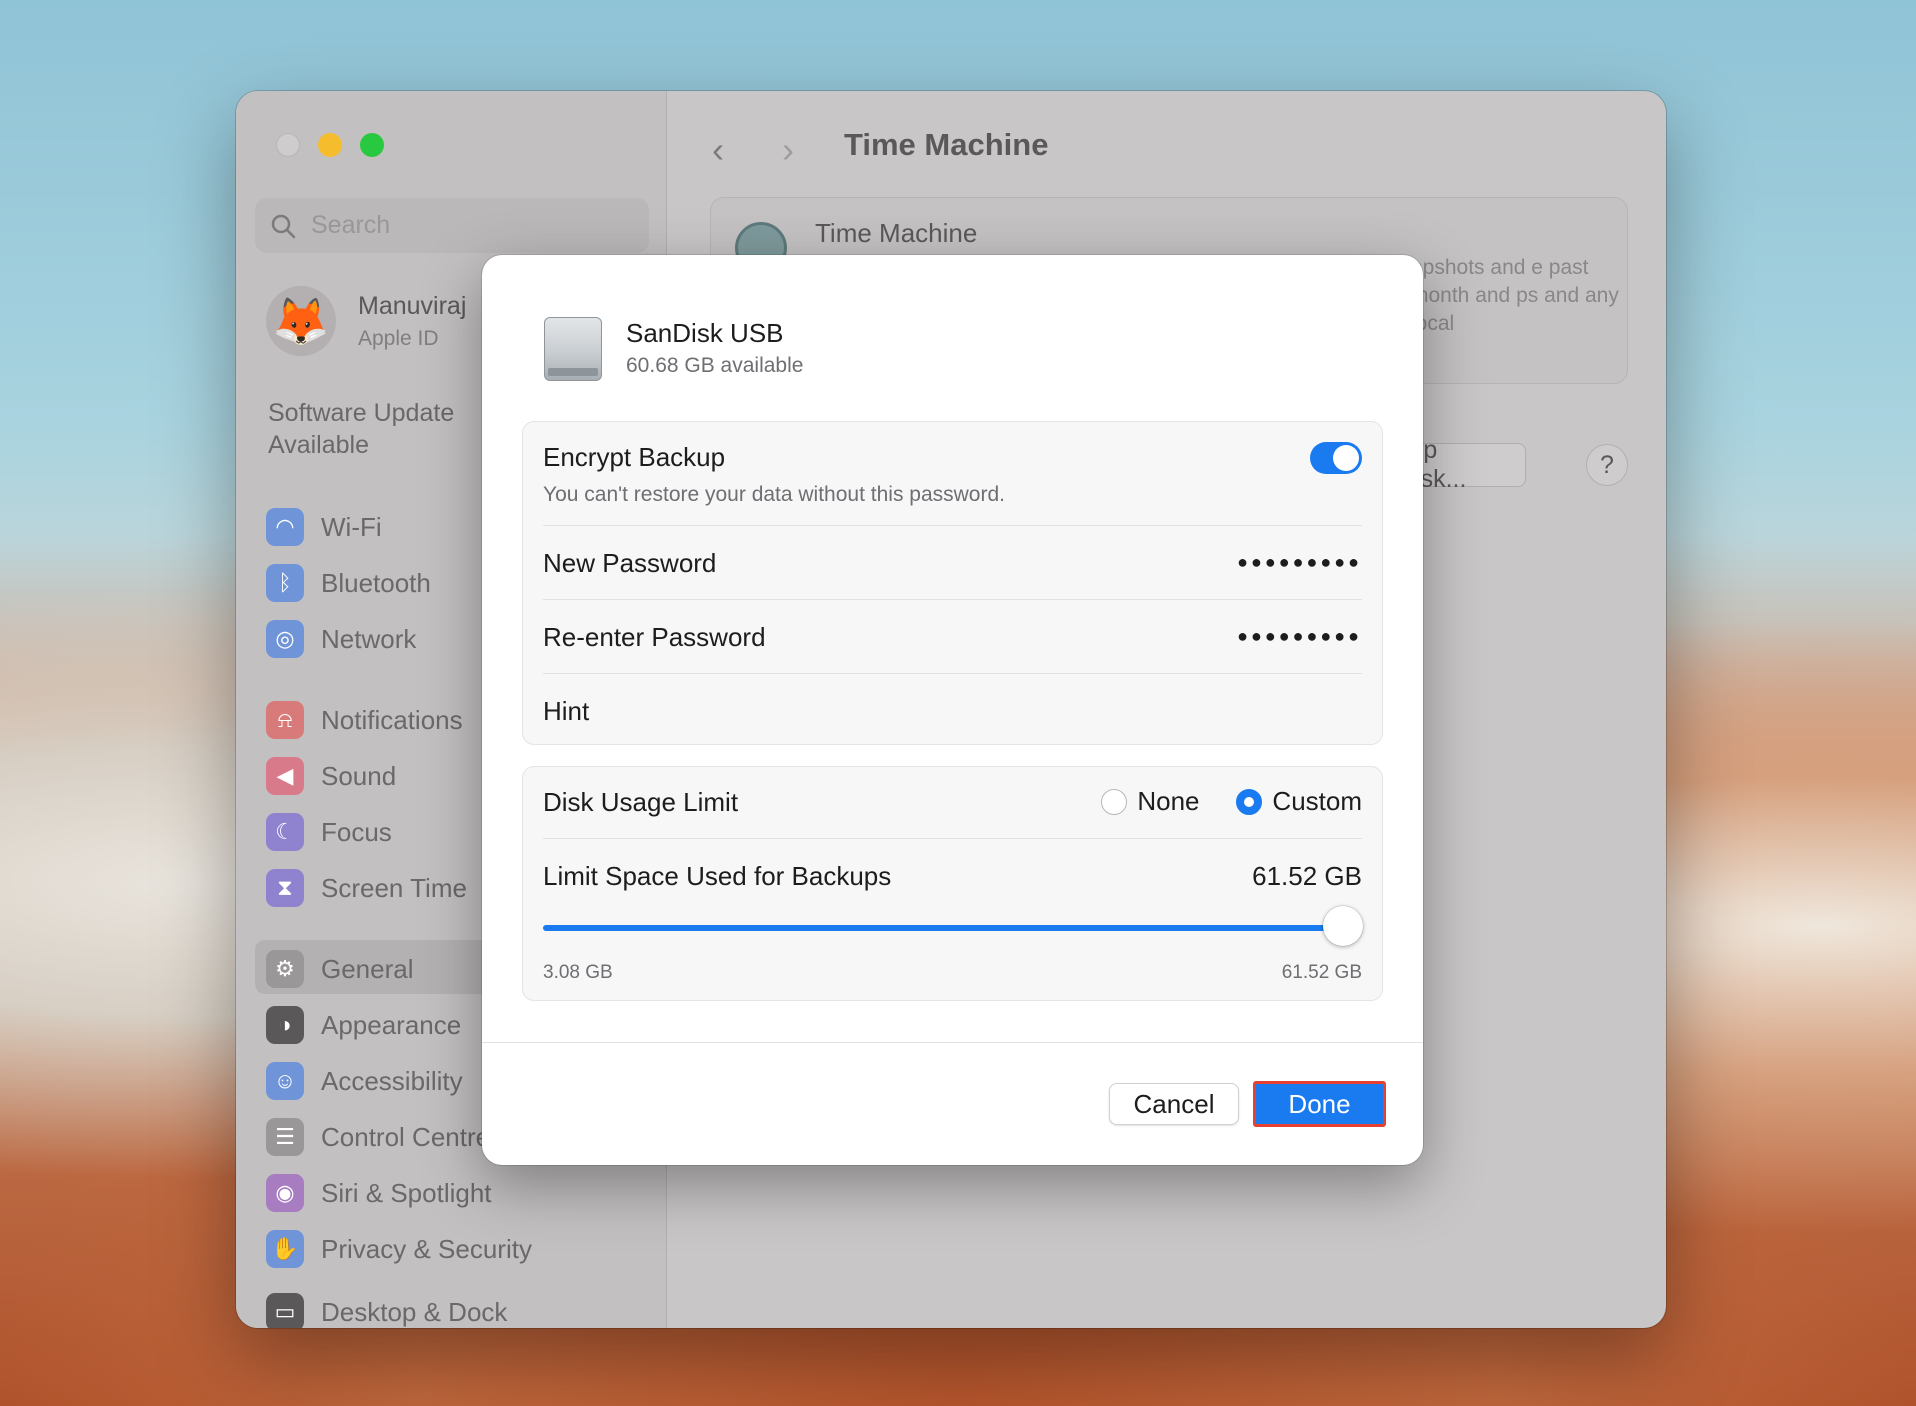  I want to click on new-password-field: ●●●●●●●●●, so click(1299, 562).